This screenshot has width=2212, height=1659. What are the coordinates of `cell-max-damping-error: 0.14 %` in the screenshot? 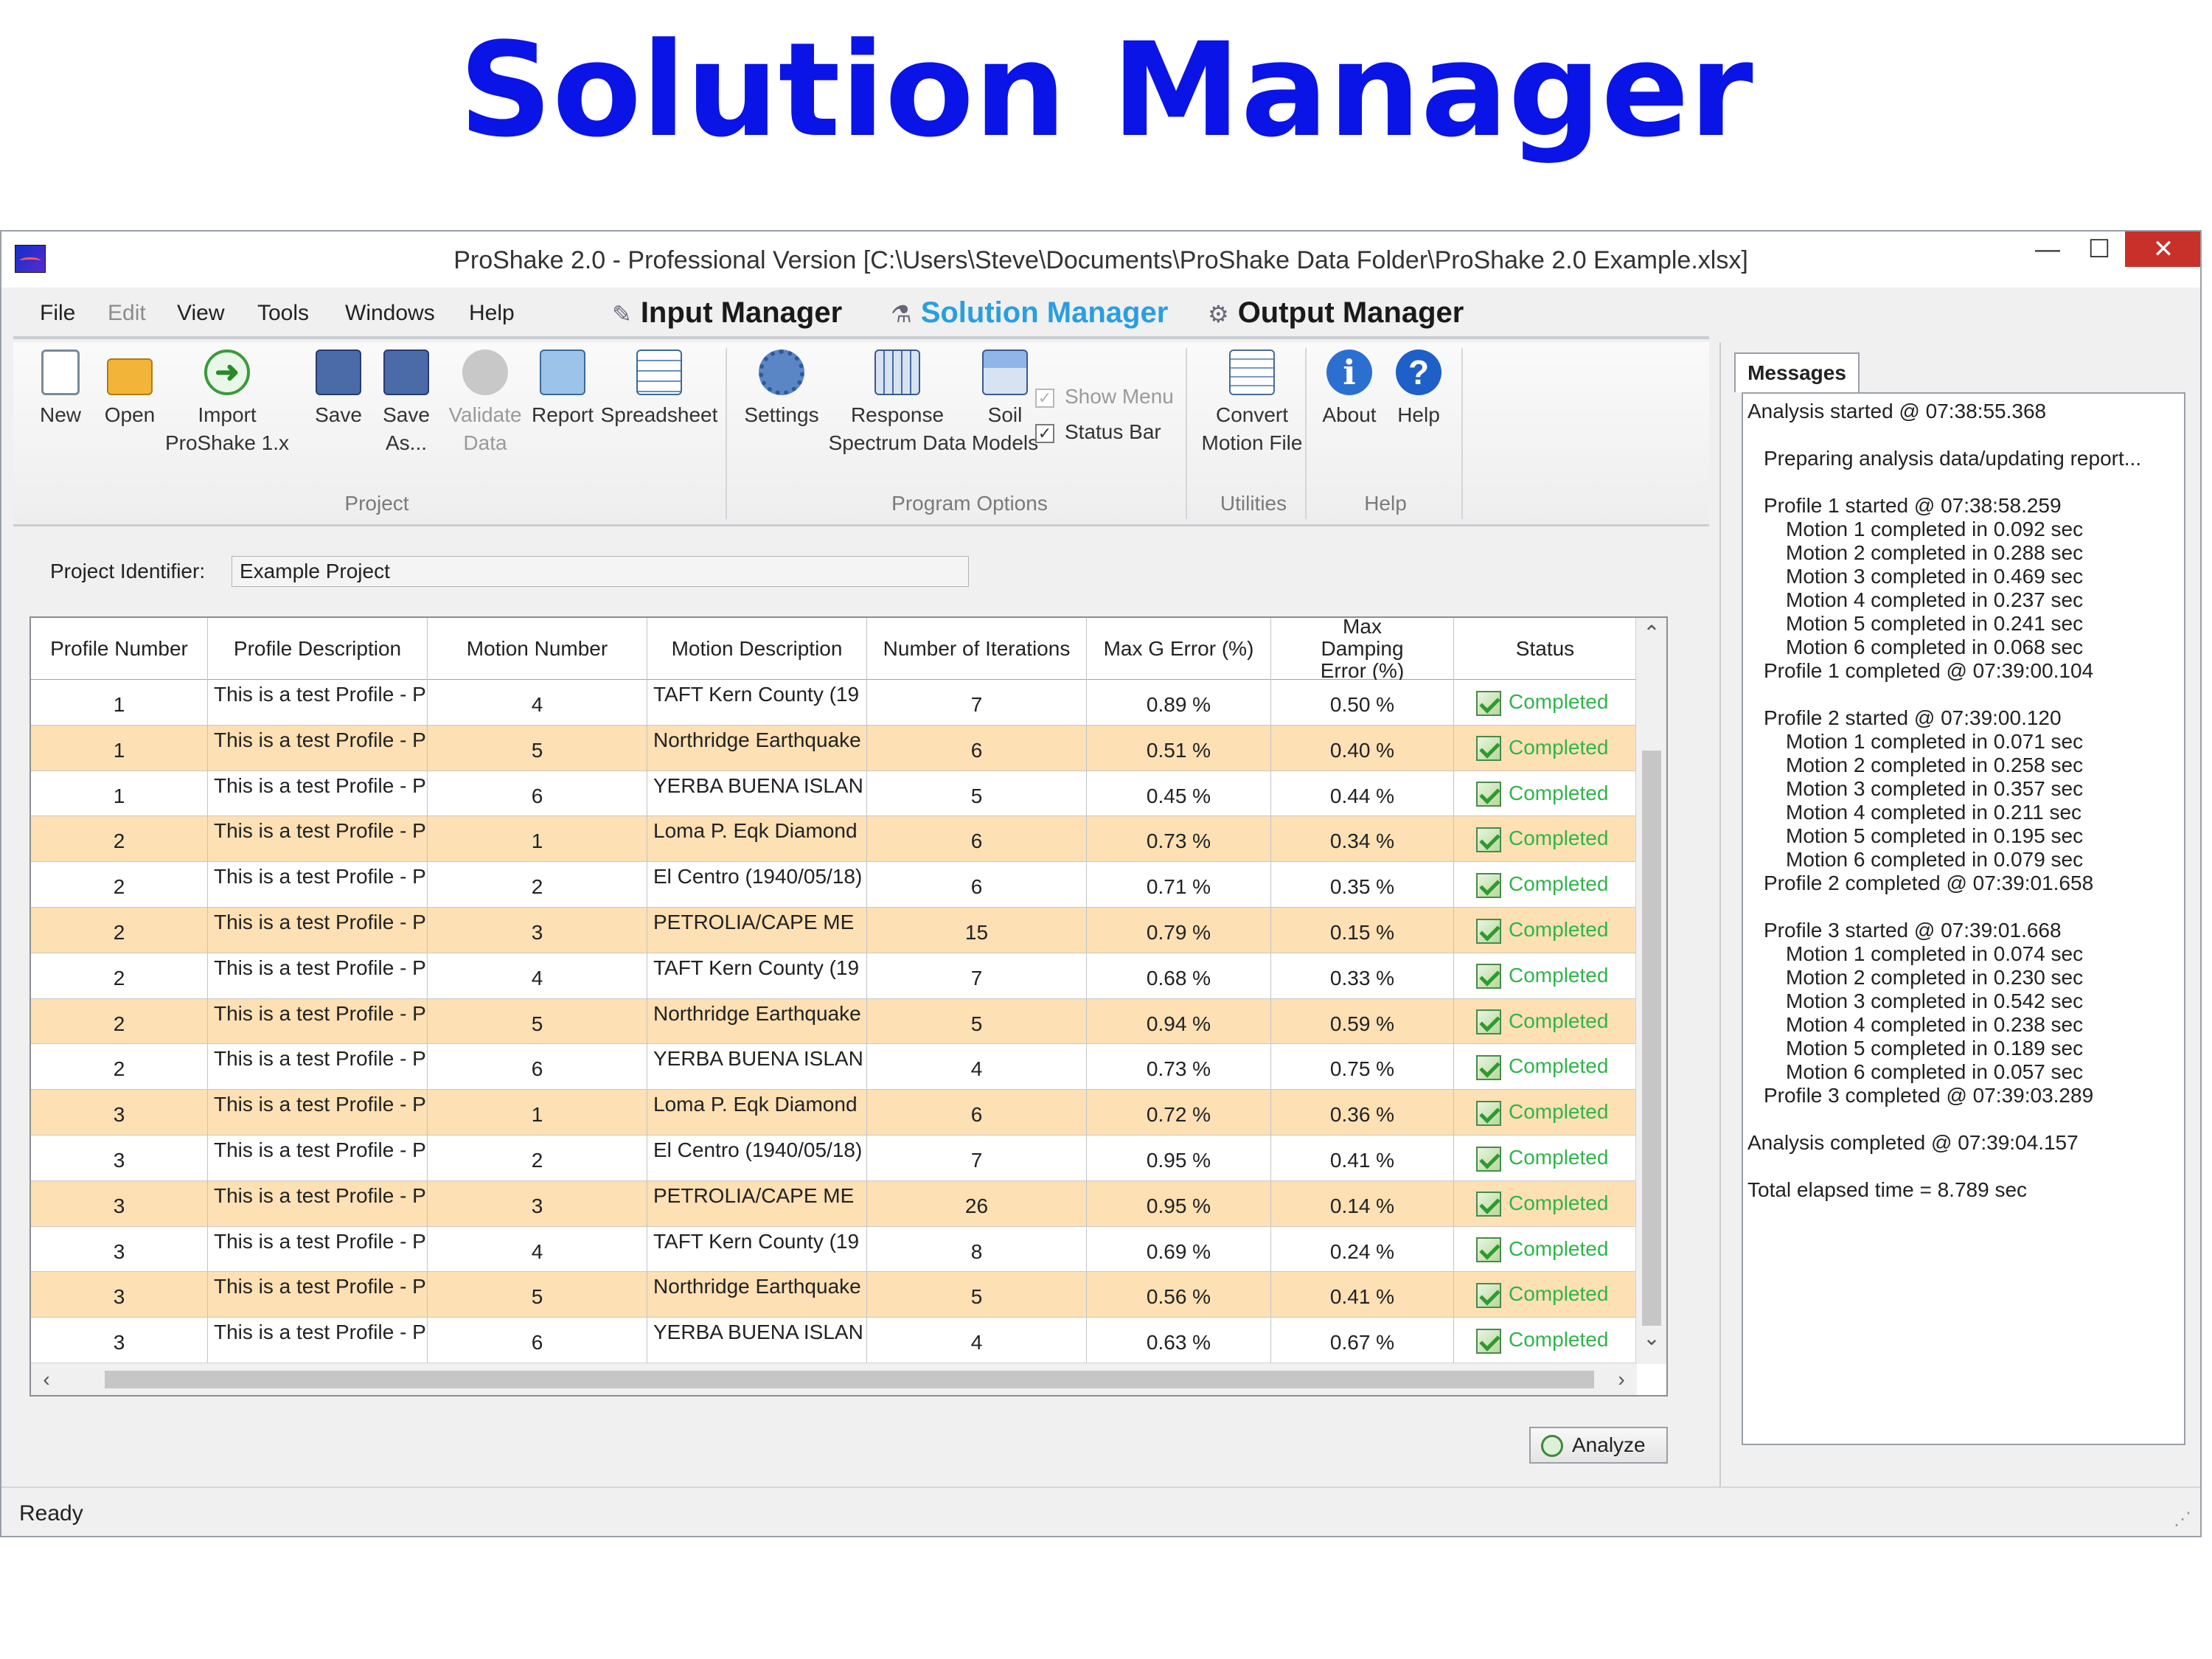 It's located at (1362, 1203).